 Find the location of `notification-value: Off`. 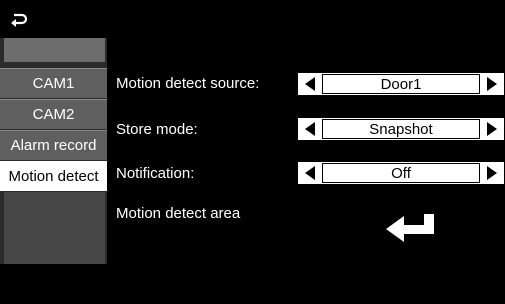

notification-value: Off is located at coordinates (401, 173).